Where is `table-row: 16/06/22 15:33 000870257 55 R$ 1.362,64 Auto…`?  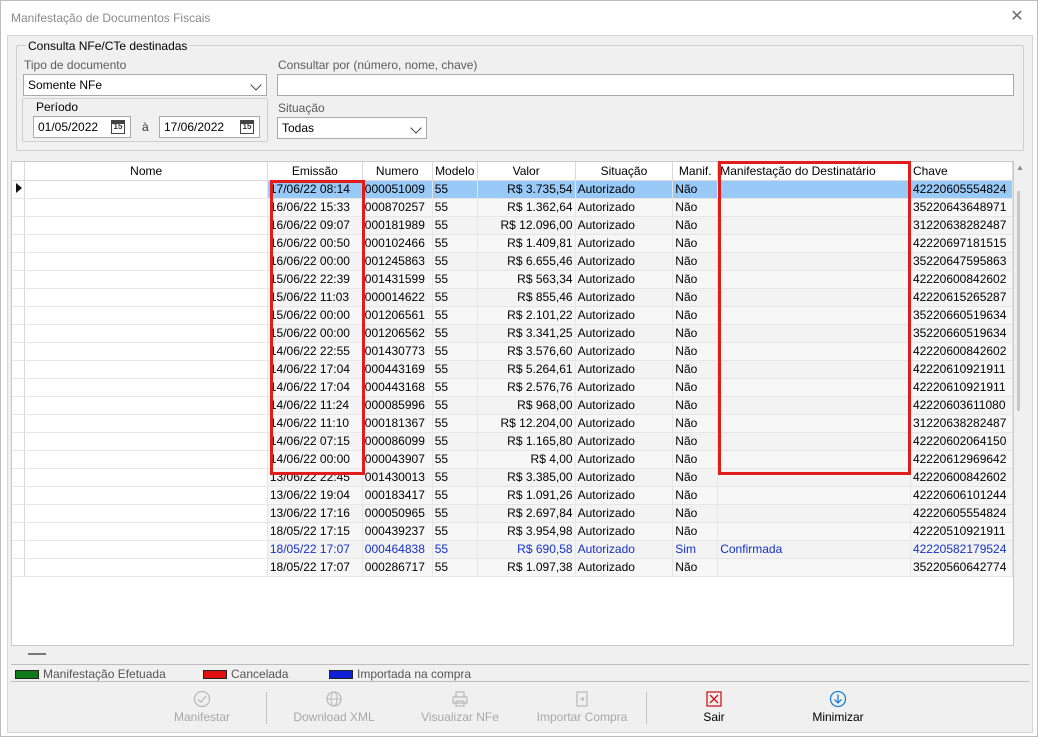 table-row: 16/06/22 15:33 000870257 55 R$ 1.362,64 Auto… is located at coordinates (512, 207).